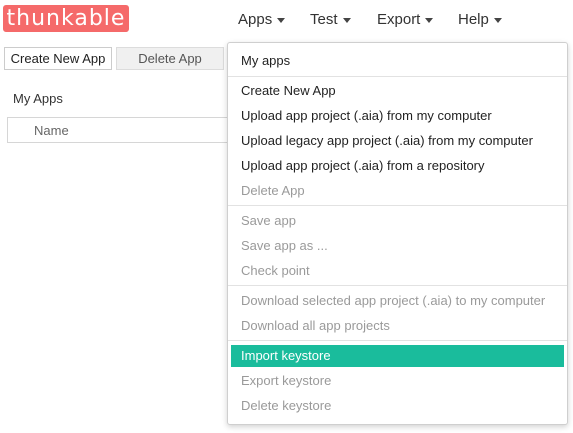 The image size is (573, 433). What do you see at coordinates (399, 19) in the screenshot?
I see `nav-export-label: Export` at bounding box center [399, 19].